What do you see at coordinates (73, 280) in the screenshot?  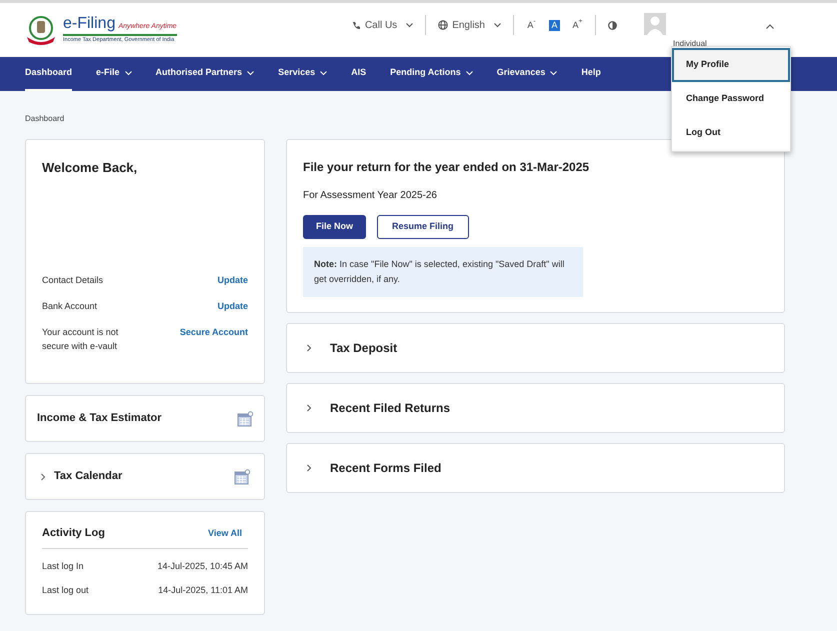 I see `account-label: Contact Details` at bounding box center [73, 280].